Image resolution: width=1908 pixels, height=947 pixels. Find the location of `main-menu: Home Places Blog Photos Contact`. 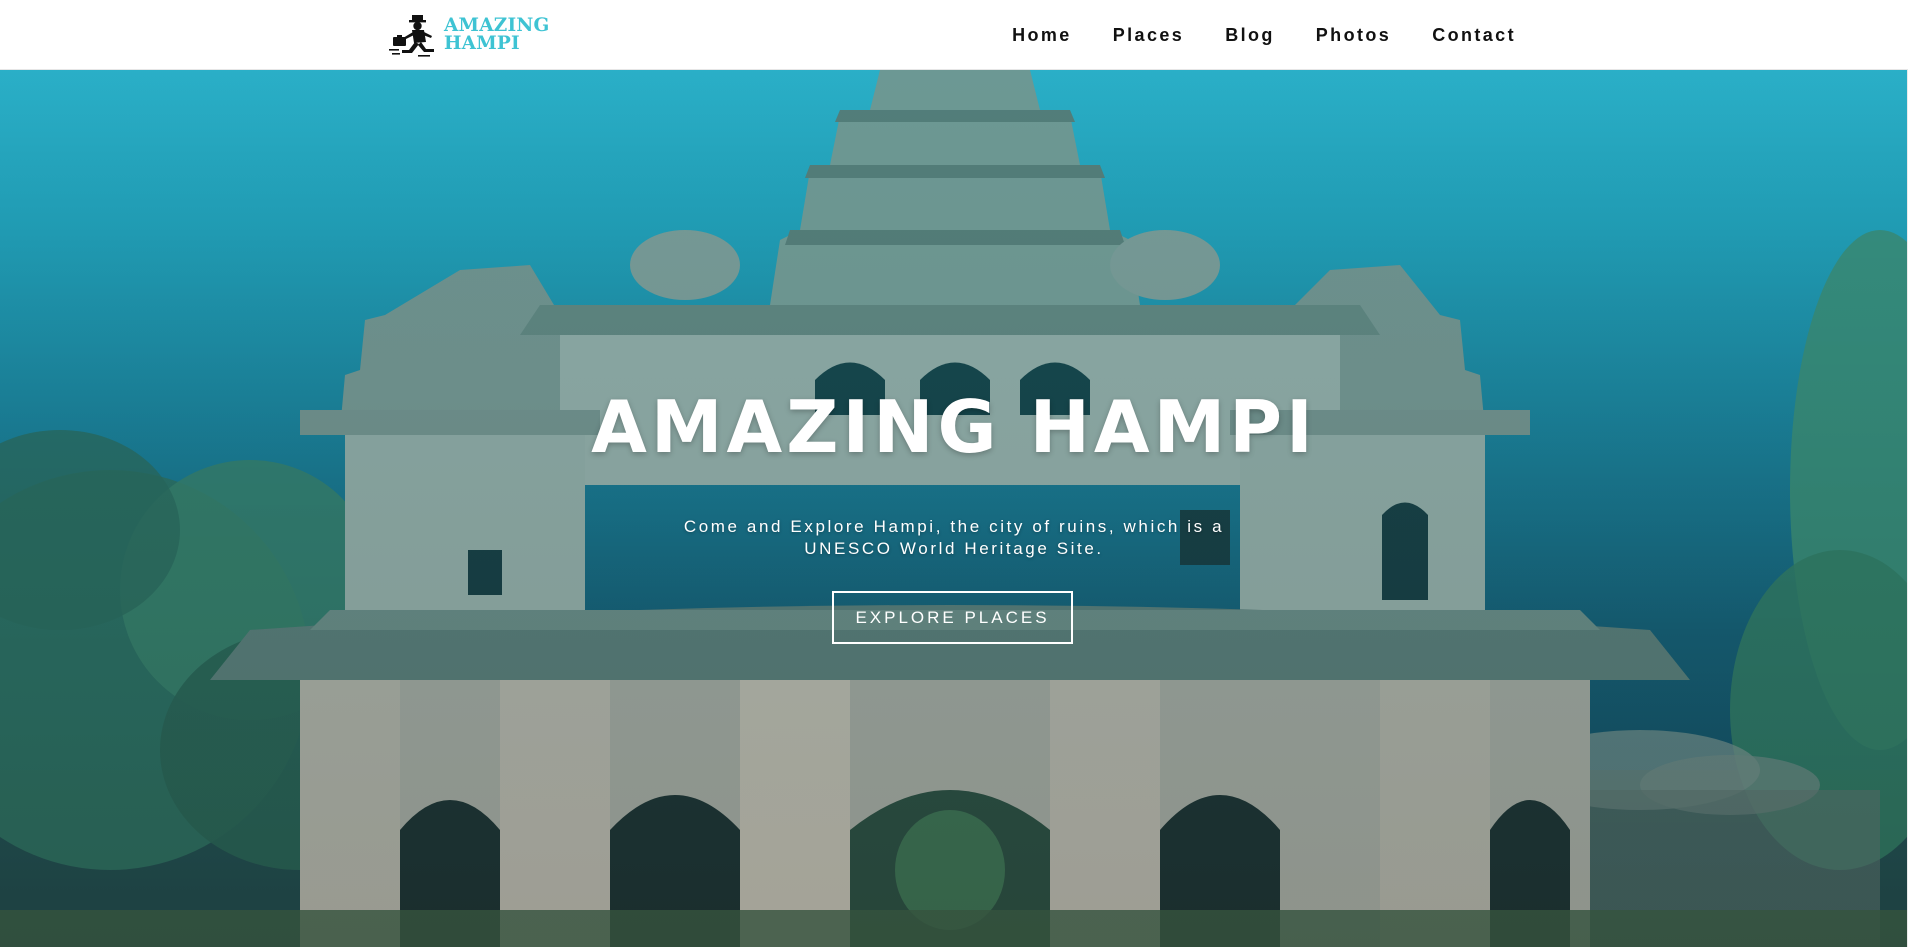

main-menu: Home Places Blog Photos Contact is located at coordinates (1243, 35).